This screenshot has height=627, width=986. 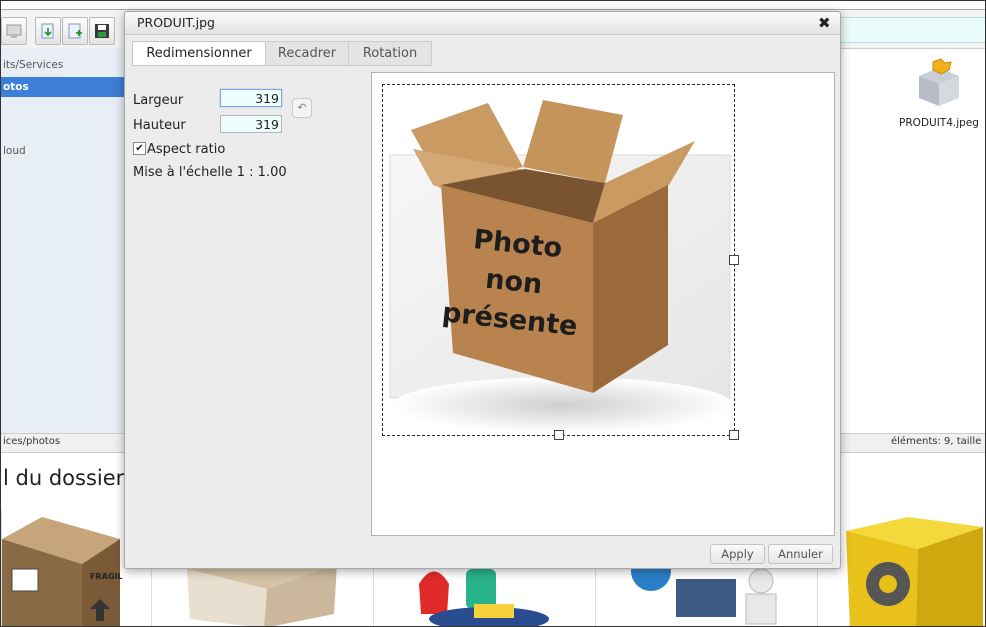 What do you see at coordinates (734, 260) in the screenshot?
I see `resize-handle-right` at bounding box center [734, 260].